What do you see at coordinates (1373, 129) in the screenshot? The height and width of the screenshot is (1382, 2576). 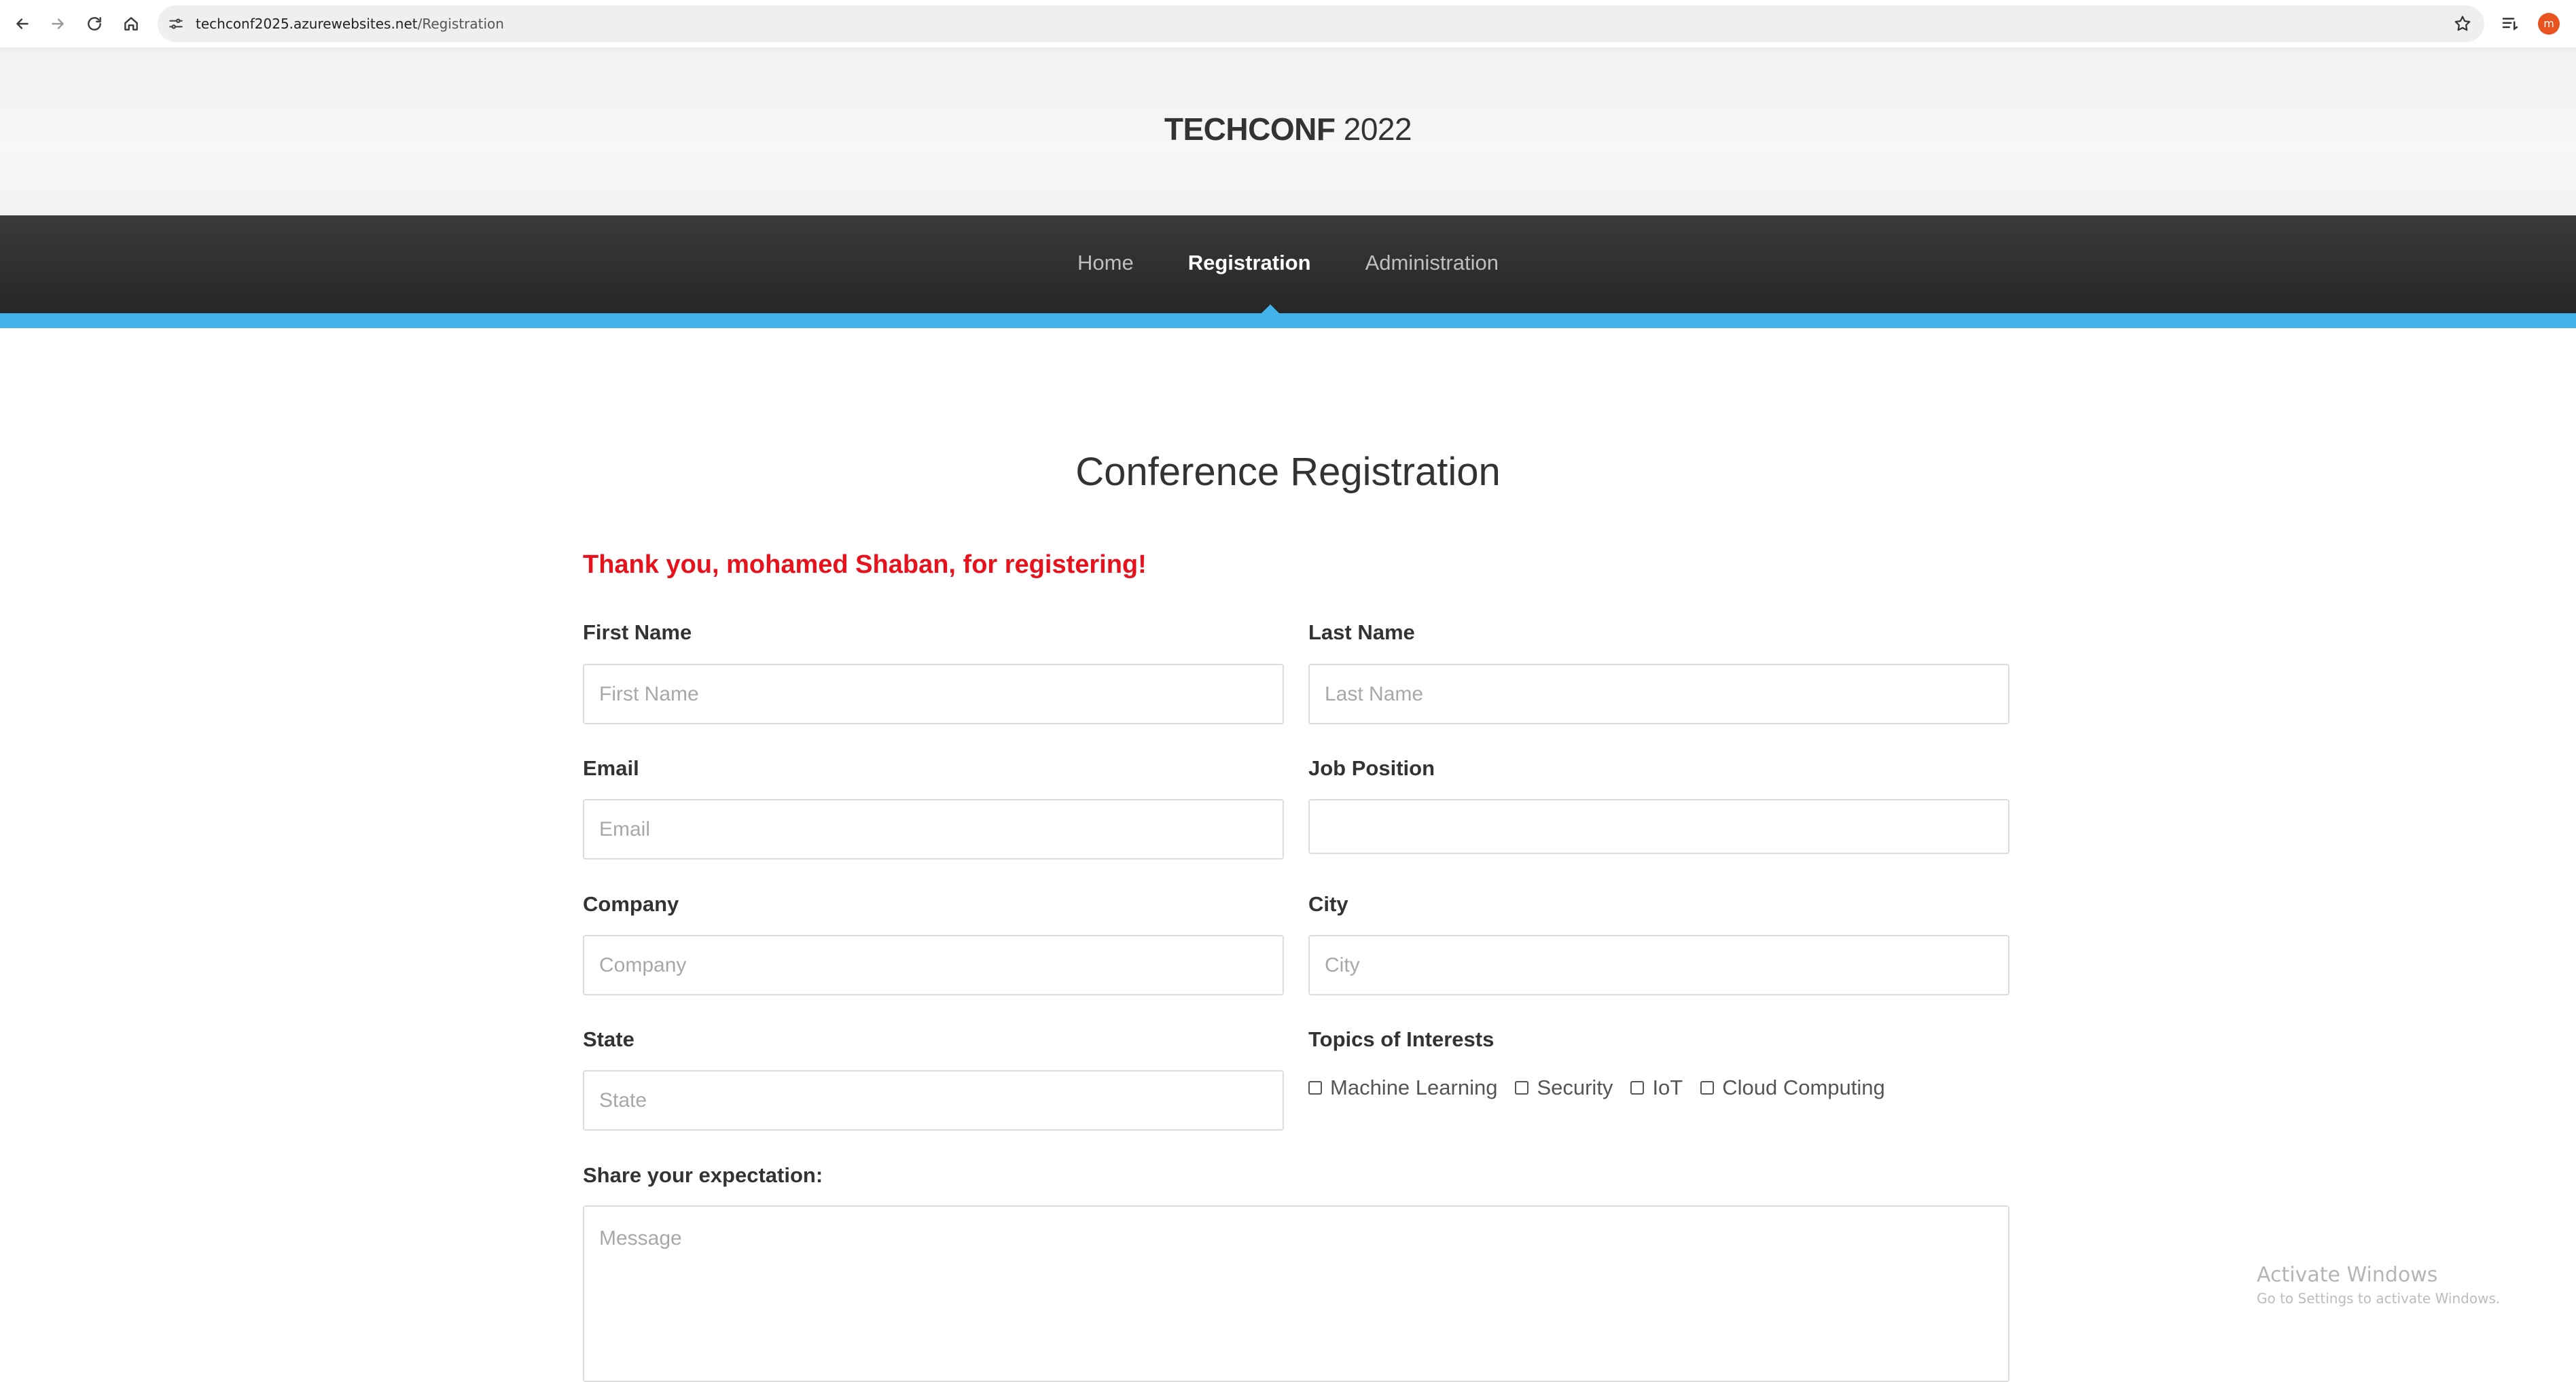 I see `brand-year: 2022` at bounding box center [1373, 129].